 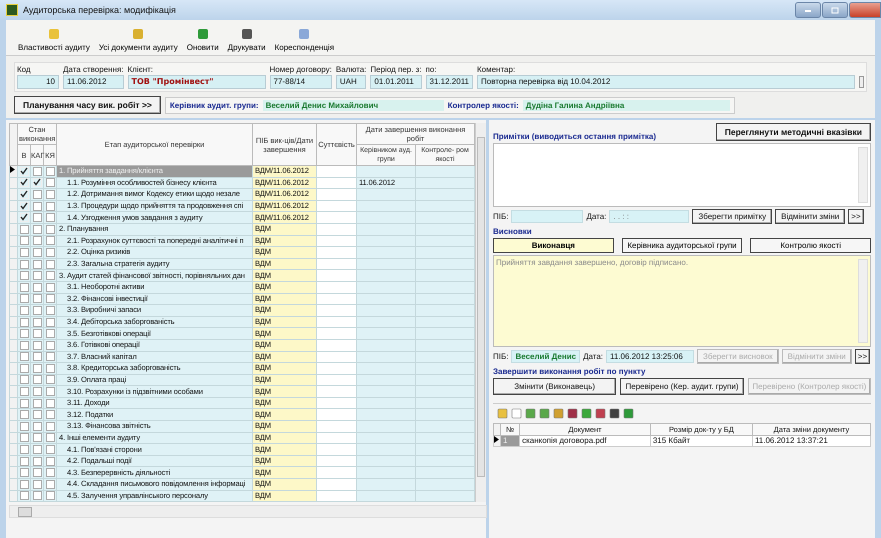 What do you see at coordinates (810, 216) in the screenshot?
I see `notes-button: Відмінити зміни` at bounding box center [810, 216].